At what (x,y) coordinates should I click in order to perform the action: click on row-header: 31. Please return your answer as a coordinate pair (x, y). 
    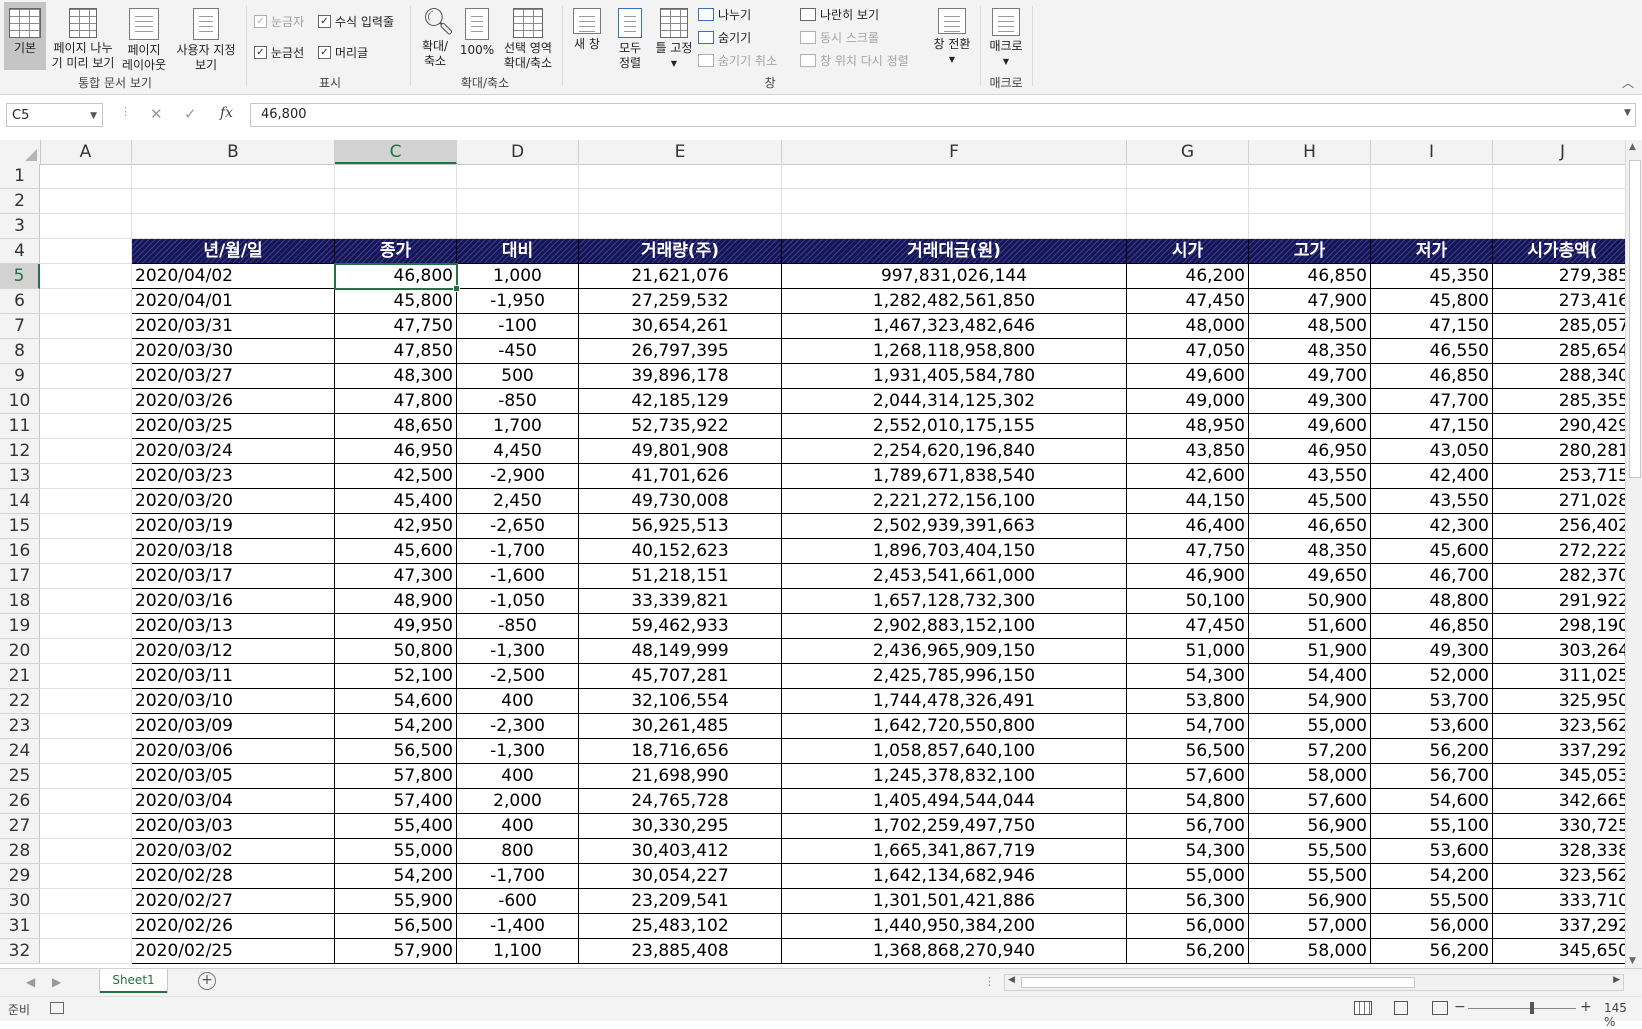
    Looking at the image, I should click on (20, 926).